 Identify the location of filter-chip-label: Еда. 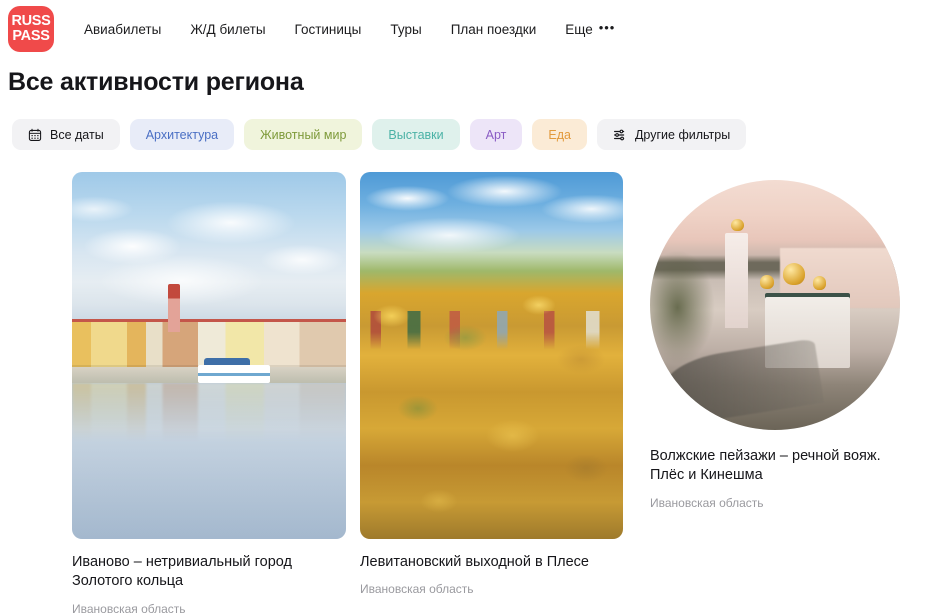
(559, 134).